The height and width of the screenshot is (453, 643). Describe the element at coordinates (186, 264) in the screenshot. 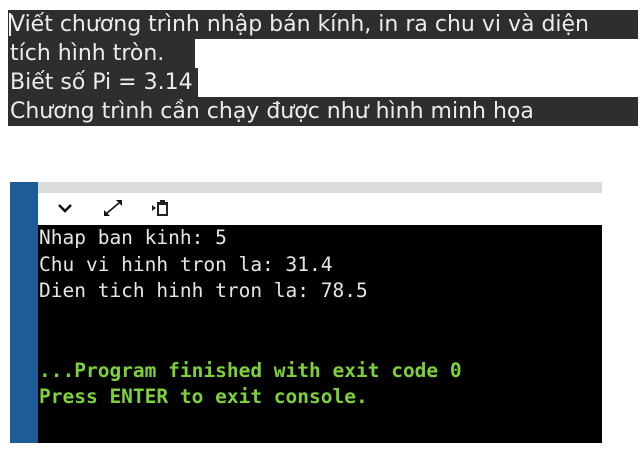

I see `output-line: Chu vi hinh tron la: 31.4` at that location.